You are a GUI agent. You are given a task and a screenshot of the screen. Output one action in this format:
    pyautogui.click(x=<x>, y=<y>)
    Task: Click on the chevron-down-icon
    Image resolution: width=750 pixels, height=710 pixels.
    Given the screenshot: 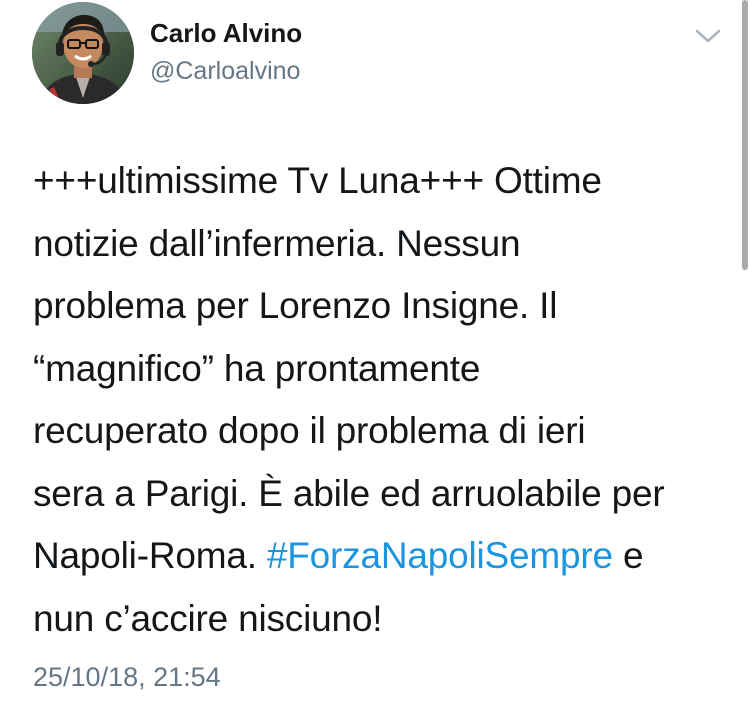 What is the action you would take?
    pyautogui.click(x=708, y=36)
    